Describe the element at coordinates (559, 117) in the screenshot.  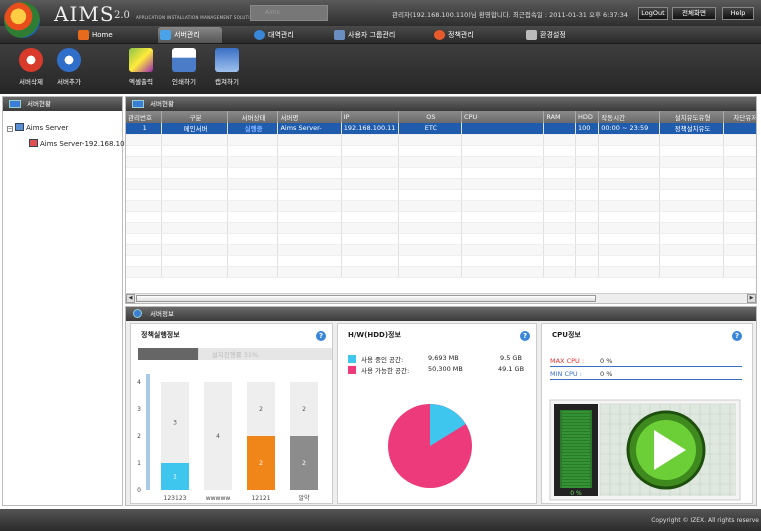
I see `column-header: RAM` at that location.